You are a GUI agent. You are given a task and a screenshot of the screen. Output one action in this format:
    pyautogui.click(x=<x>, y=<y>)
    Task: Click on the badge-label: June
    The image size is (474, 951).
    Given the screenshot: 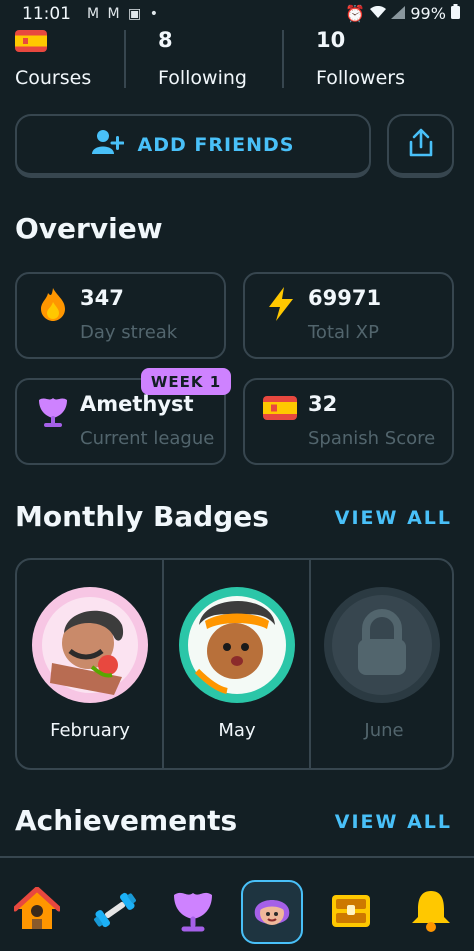 What is the action you would take?
    pyautogui.click(x=384, y=730)
    